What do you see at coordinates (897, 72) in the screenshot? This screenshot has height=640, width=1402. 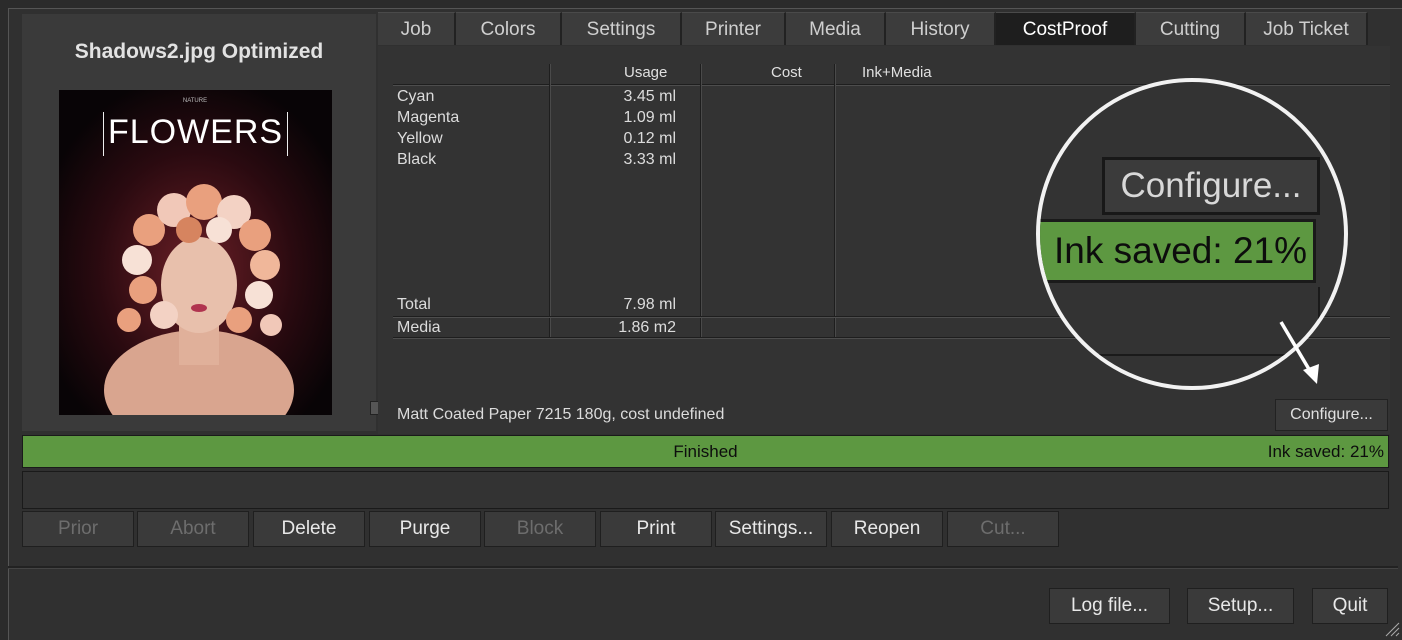 I see `column-header-ink-media: Ink+Media` at bounding box center [897, 72].